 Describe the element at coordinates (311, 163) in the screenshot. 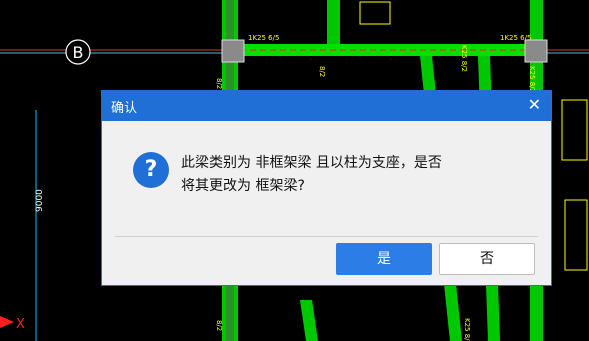

I see `dialog-message-line1: 此梁类别为 非框架梁 且以柱为支座，是否` at that location.